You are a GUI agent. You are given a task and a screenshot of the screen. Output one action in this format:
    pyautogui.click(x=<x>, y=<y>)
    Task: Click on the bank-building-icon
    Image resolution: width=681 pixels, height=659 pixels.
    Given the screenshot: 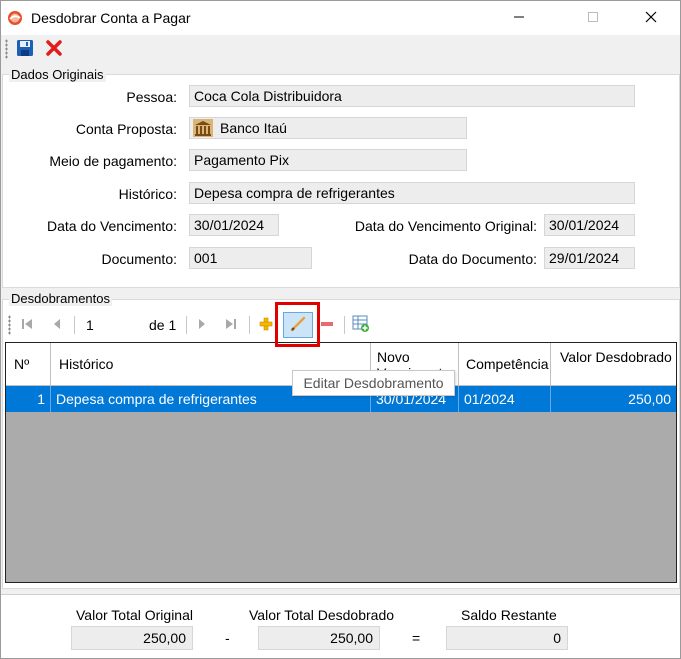 What is the action you would take?
    pyautogui.click(x=203, y=128)
    